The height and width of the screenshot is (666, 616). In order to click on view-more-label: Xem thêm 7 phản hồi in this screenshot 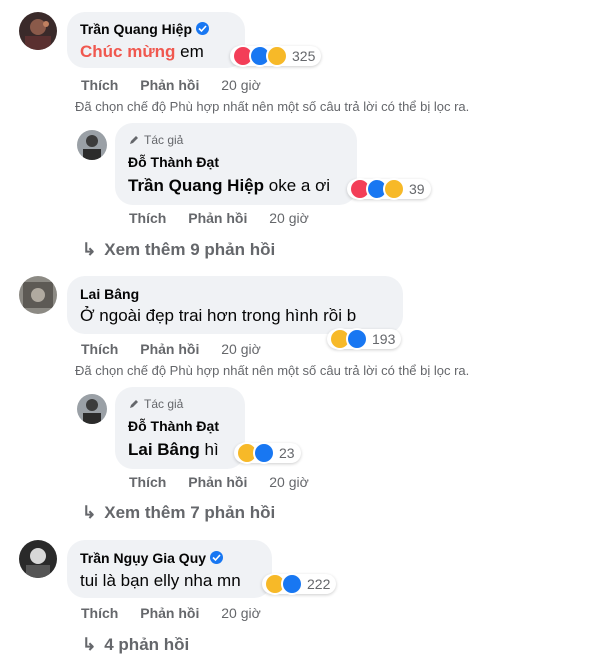, I will do `click(190, 512)`.